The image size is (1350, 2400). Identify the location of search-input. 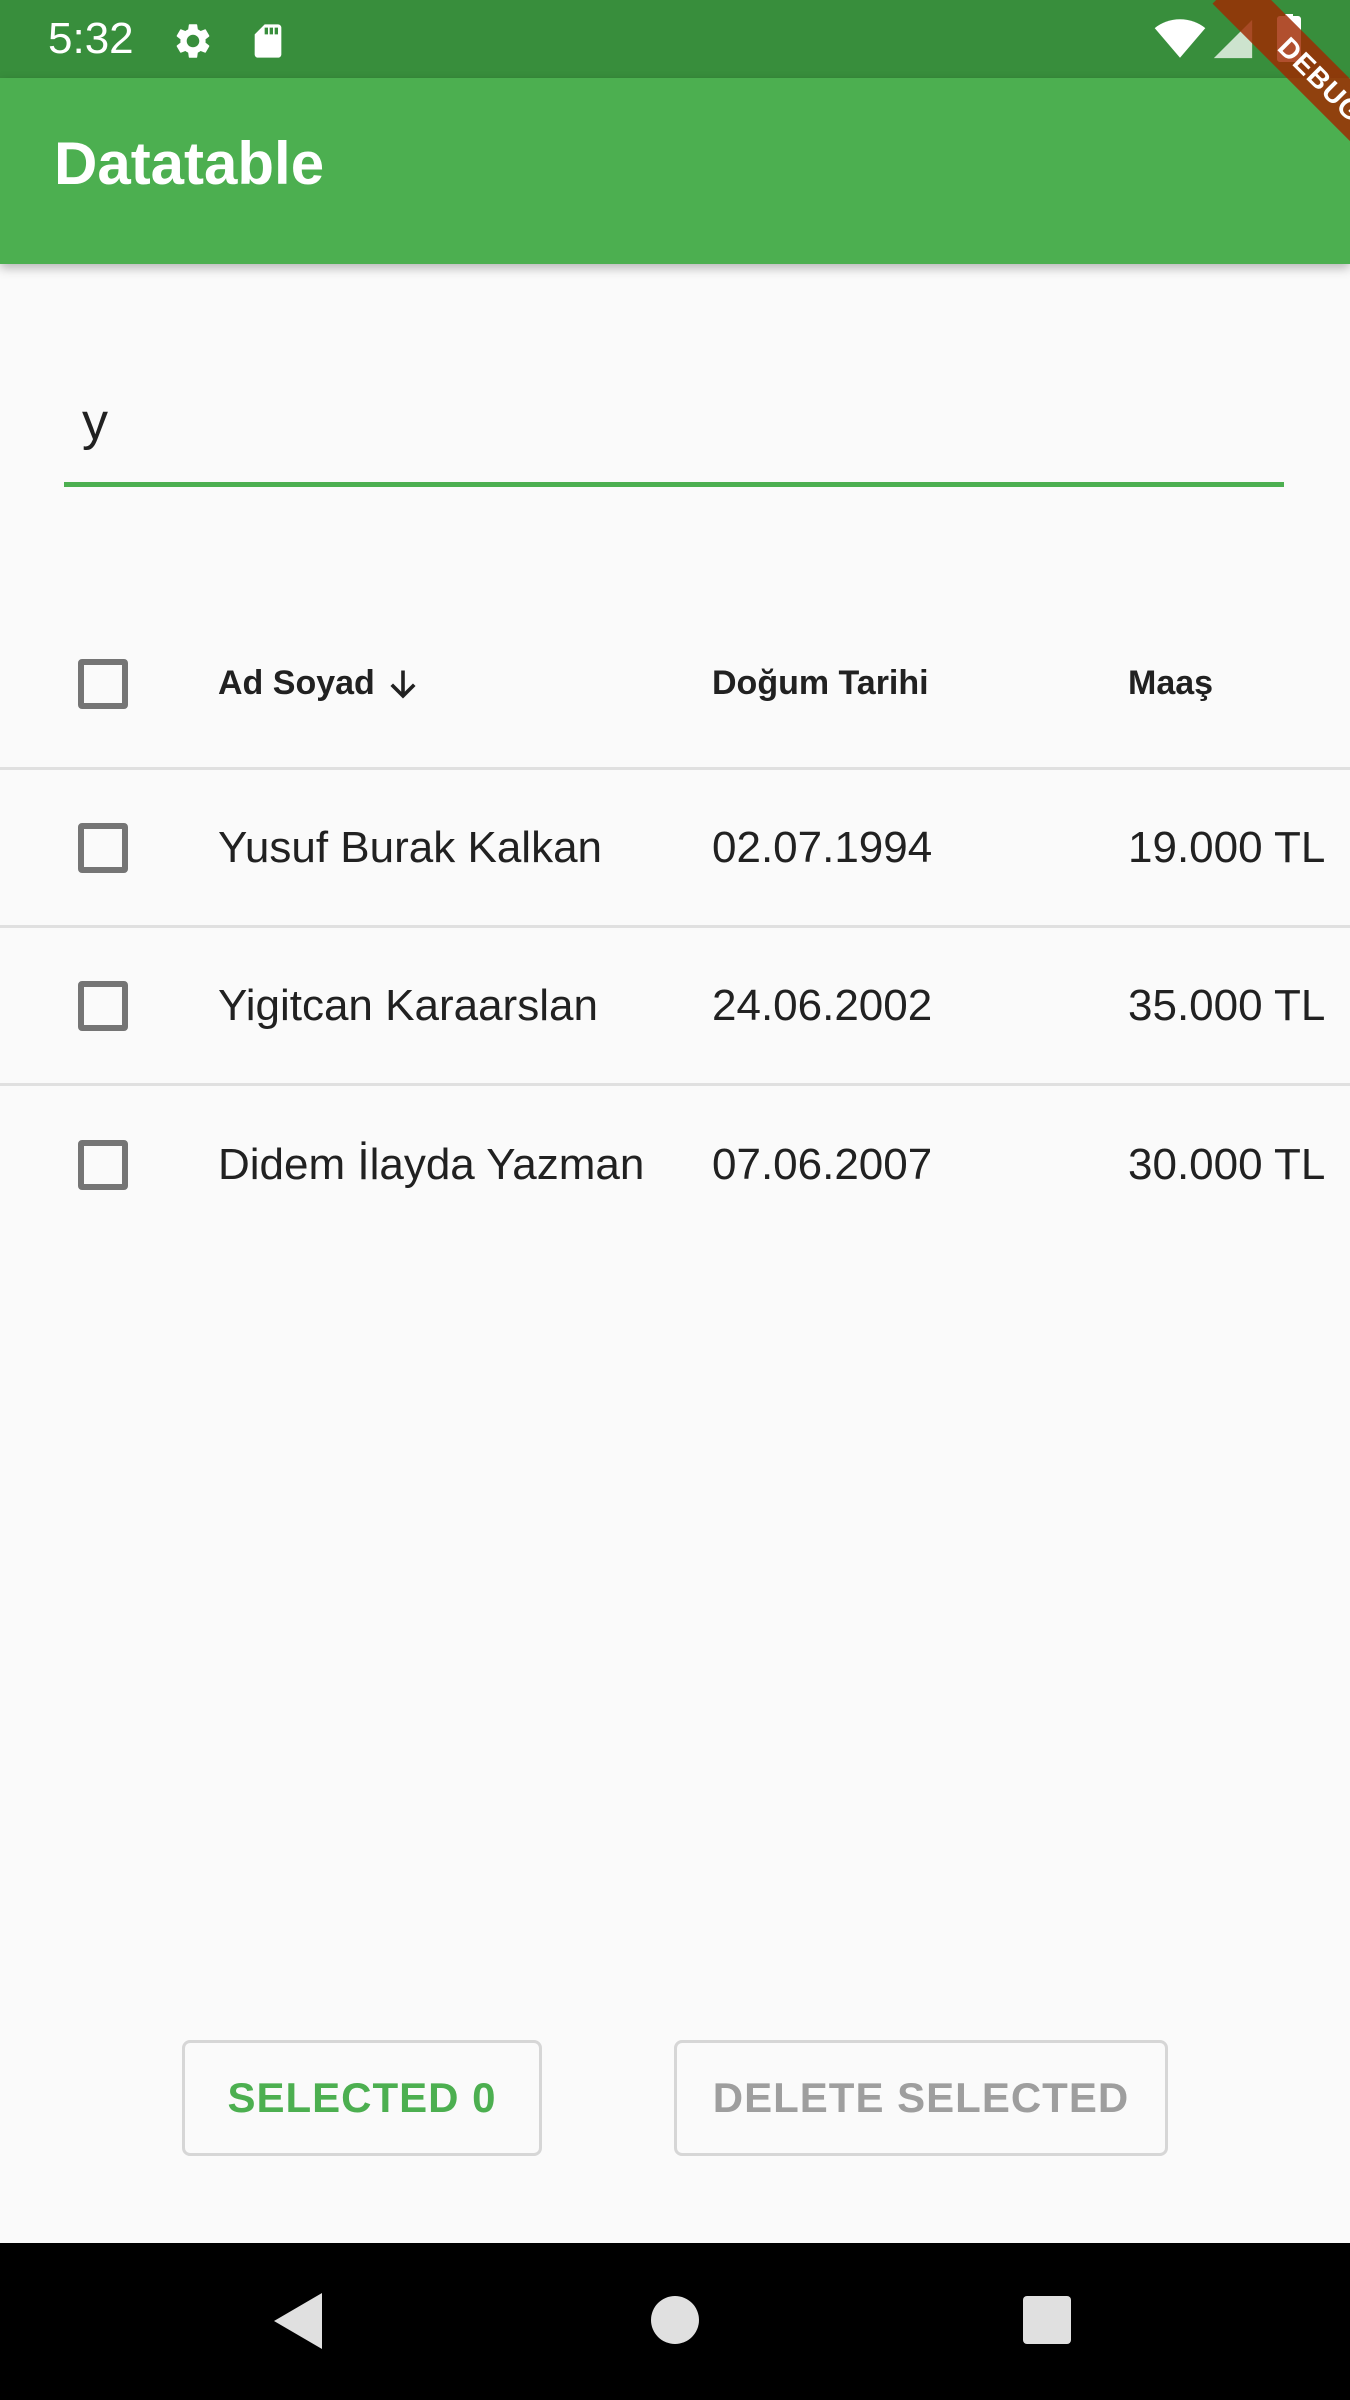
(674, 422).